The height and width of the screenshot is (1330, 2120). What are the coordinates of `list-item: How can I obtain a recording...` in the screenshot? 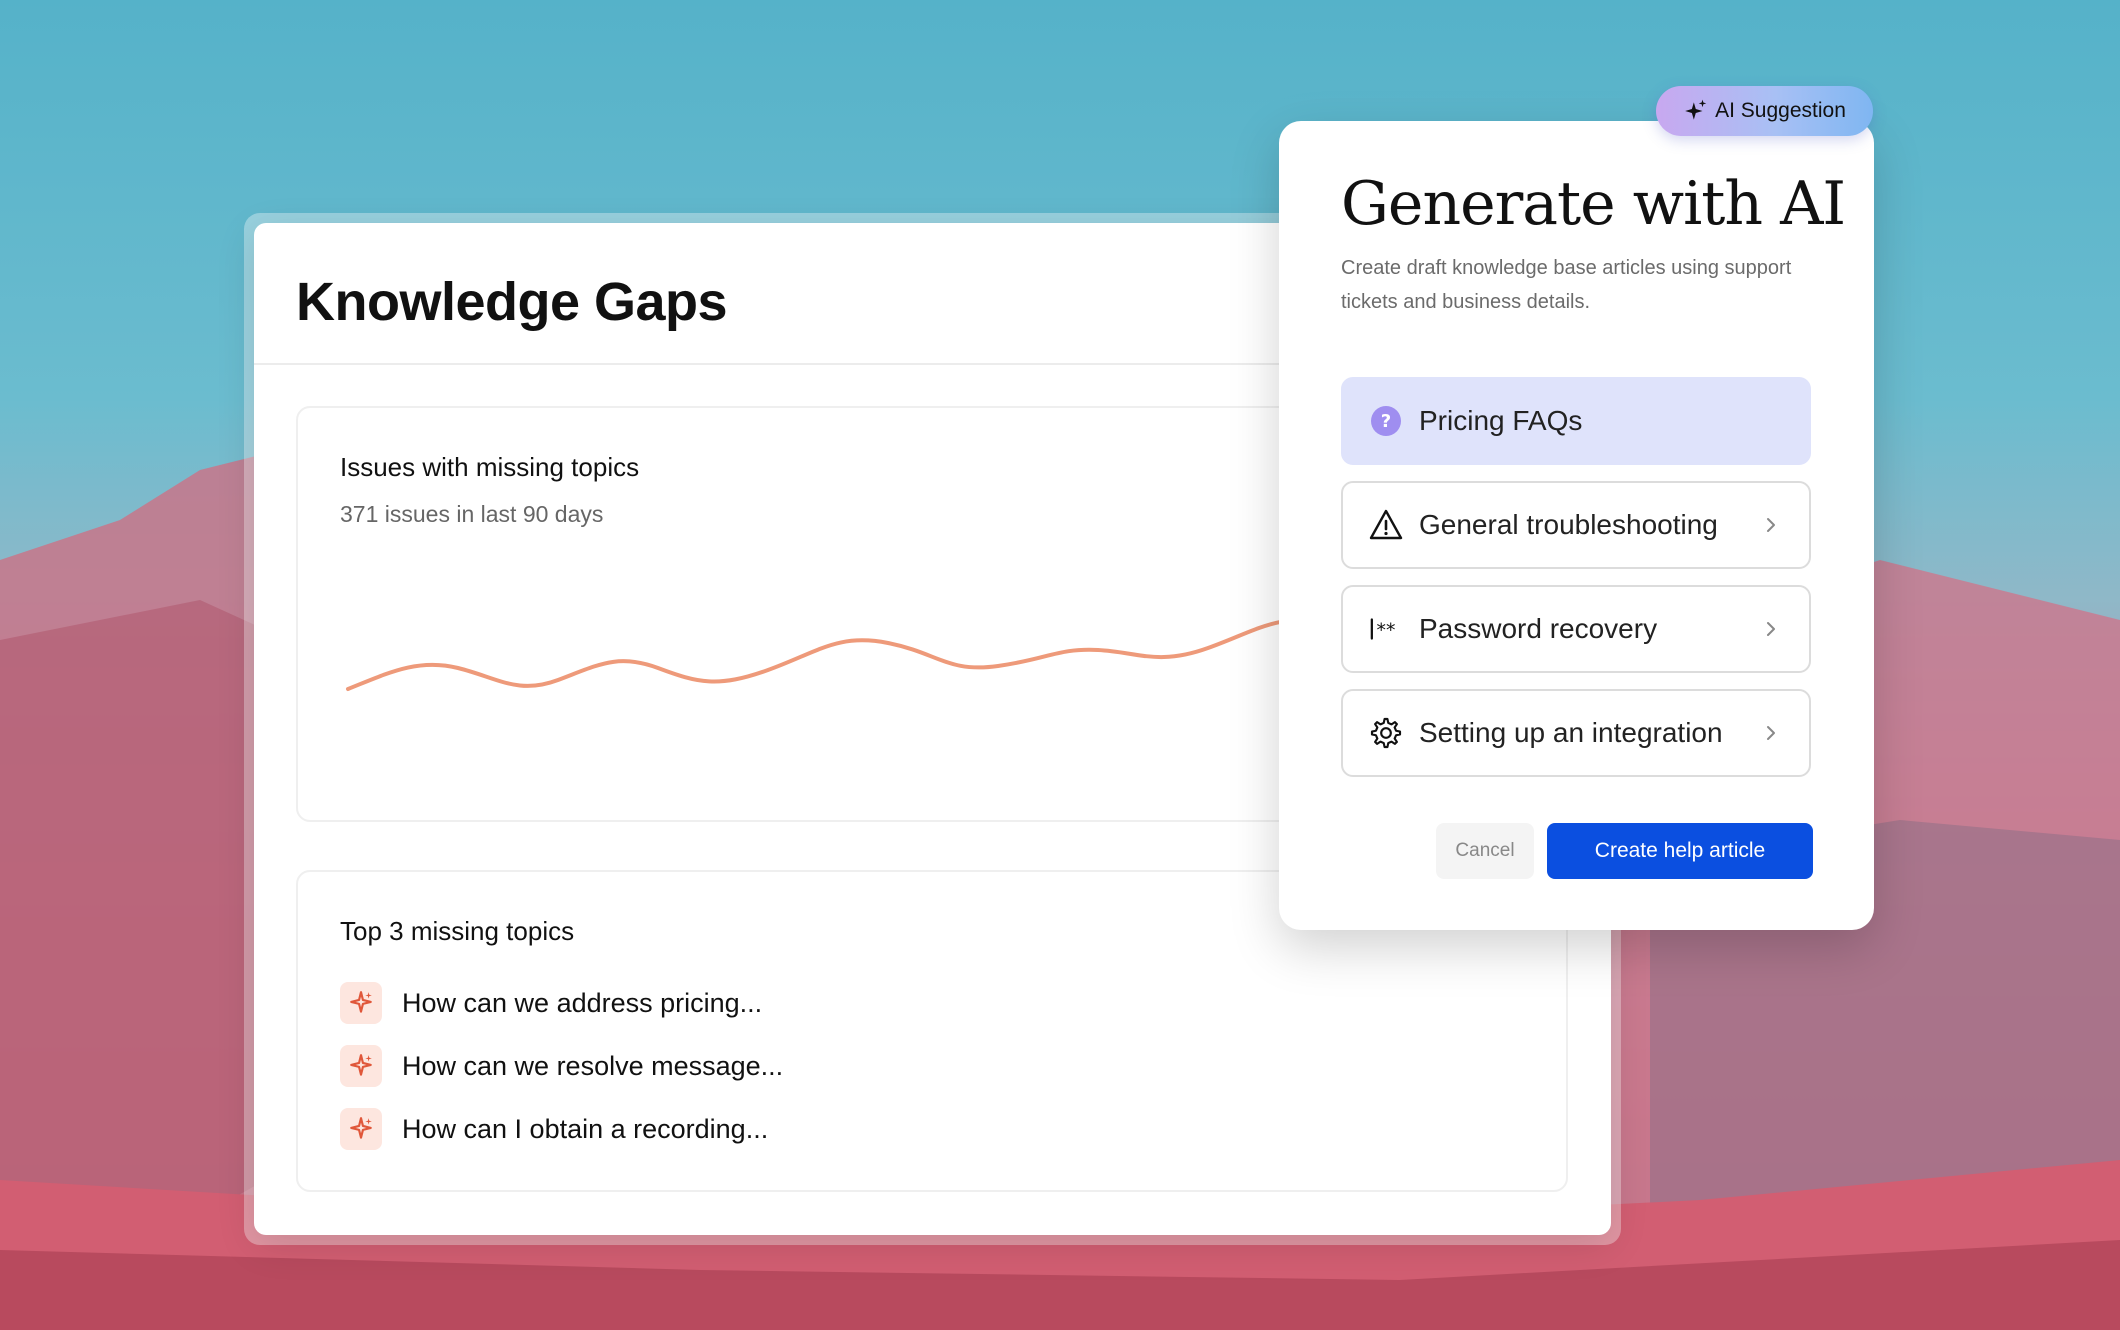 It's located at (554, 1129).